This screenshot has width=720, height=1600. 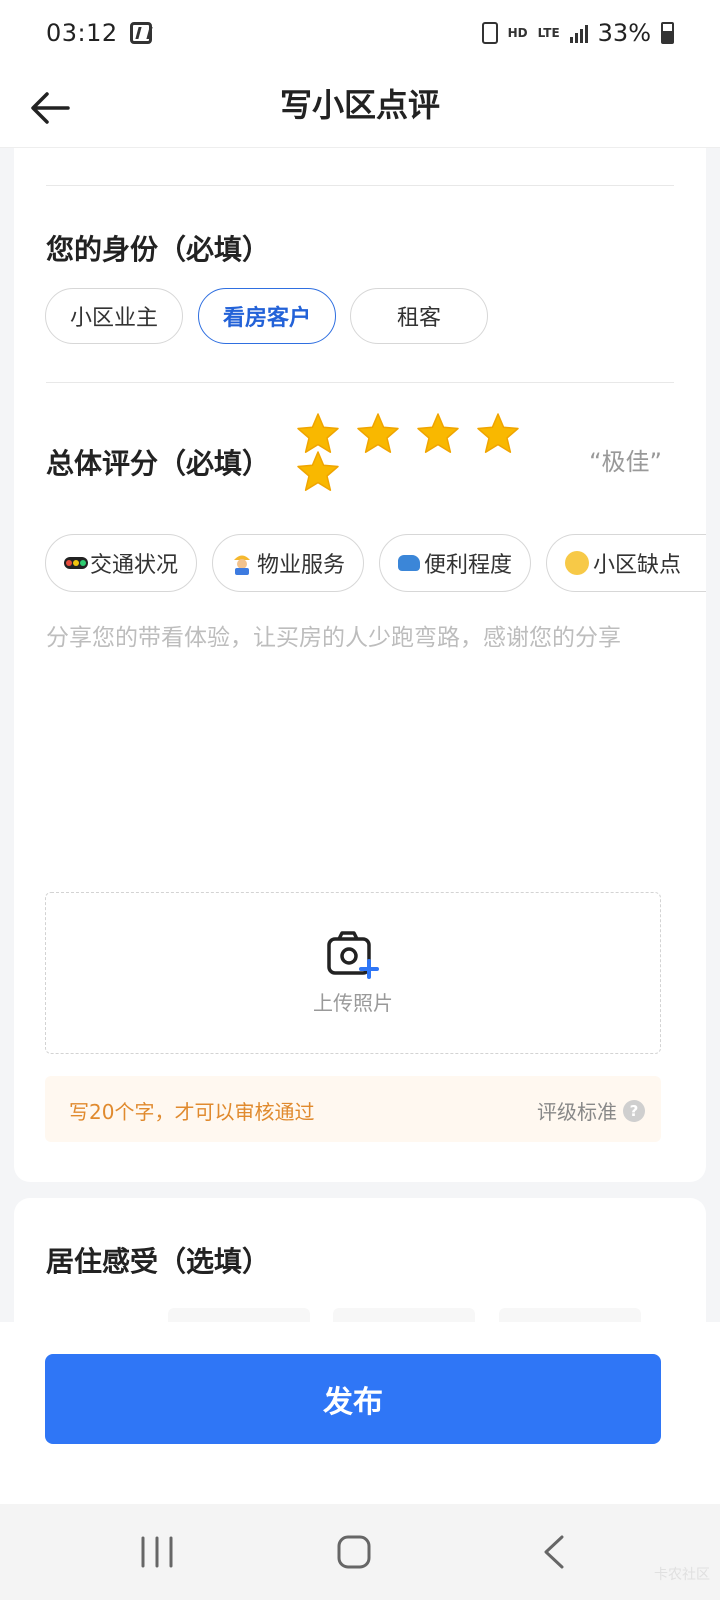 What do you see at coordinates (577, 563) in the screenshot?
I see `thinking-face-icon` at bounding box center [577, 563].